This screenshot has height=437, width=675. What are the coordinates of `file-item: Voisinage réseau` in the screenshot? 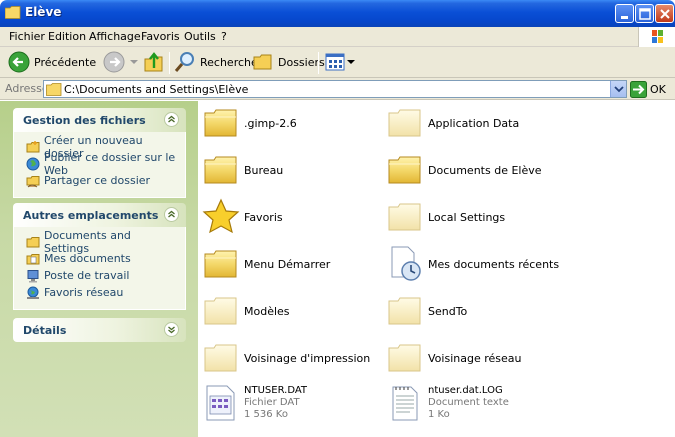 It's located at (453, 358).